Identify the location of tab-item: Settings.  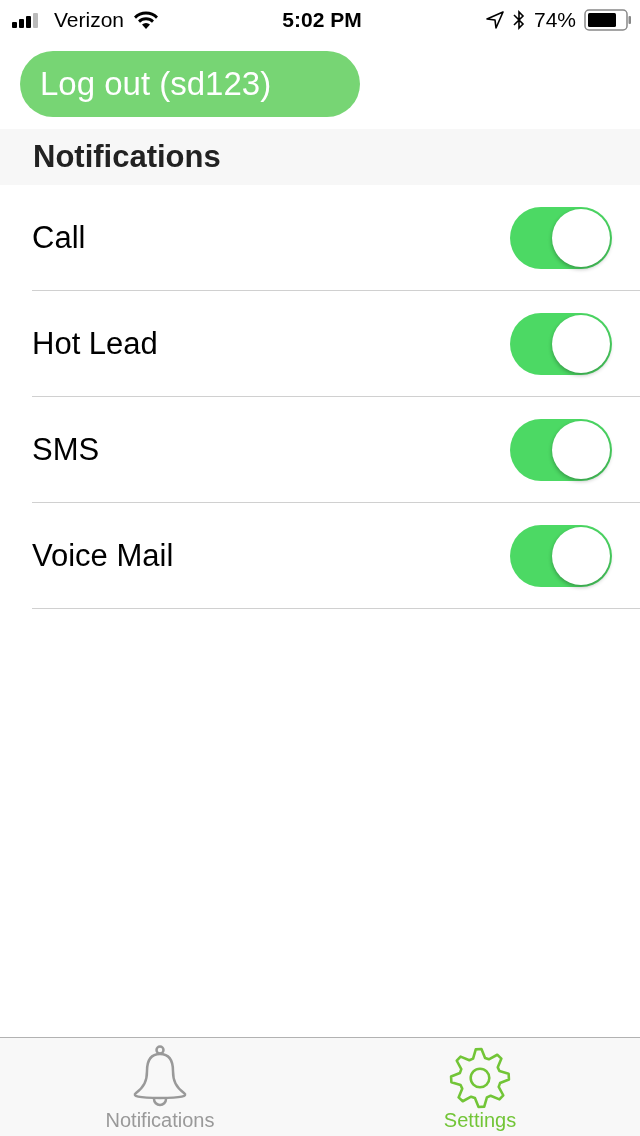
(480, 1087).